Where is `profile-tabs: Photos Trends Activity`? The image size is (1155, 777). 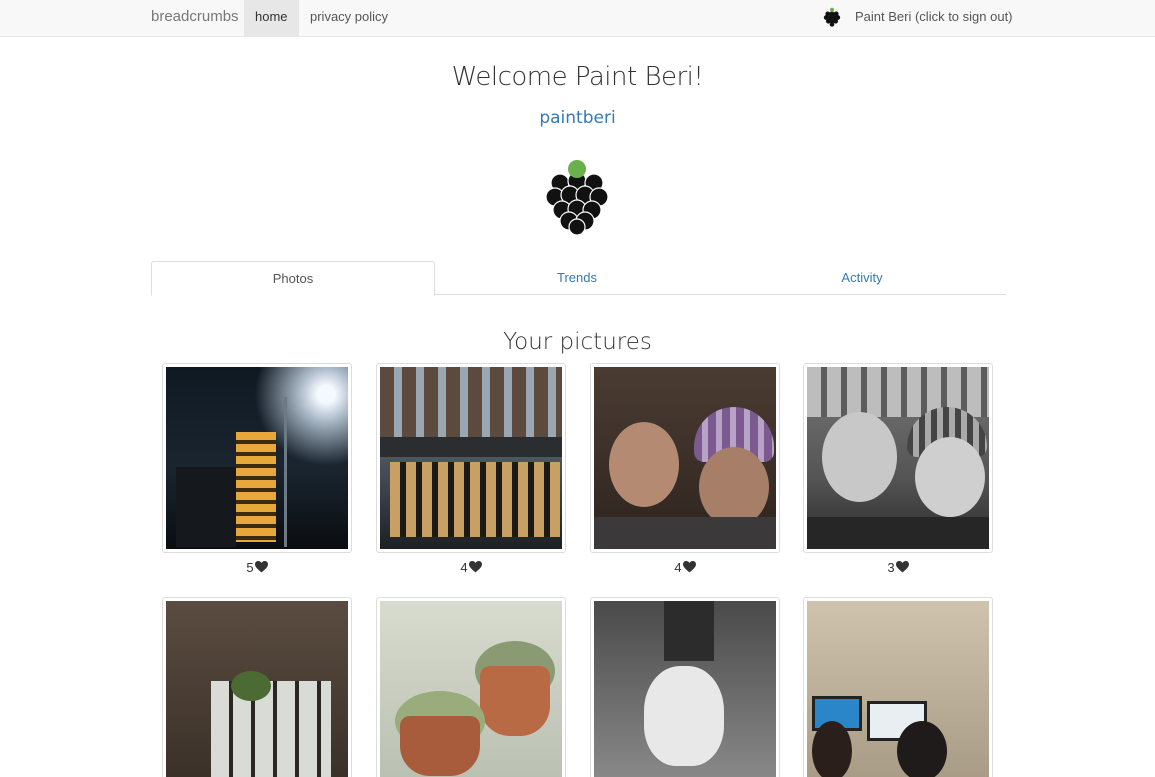 profile-tabs: Photos Trends Activity is located at coordinates (578, 278).